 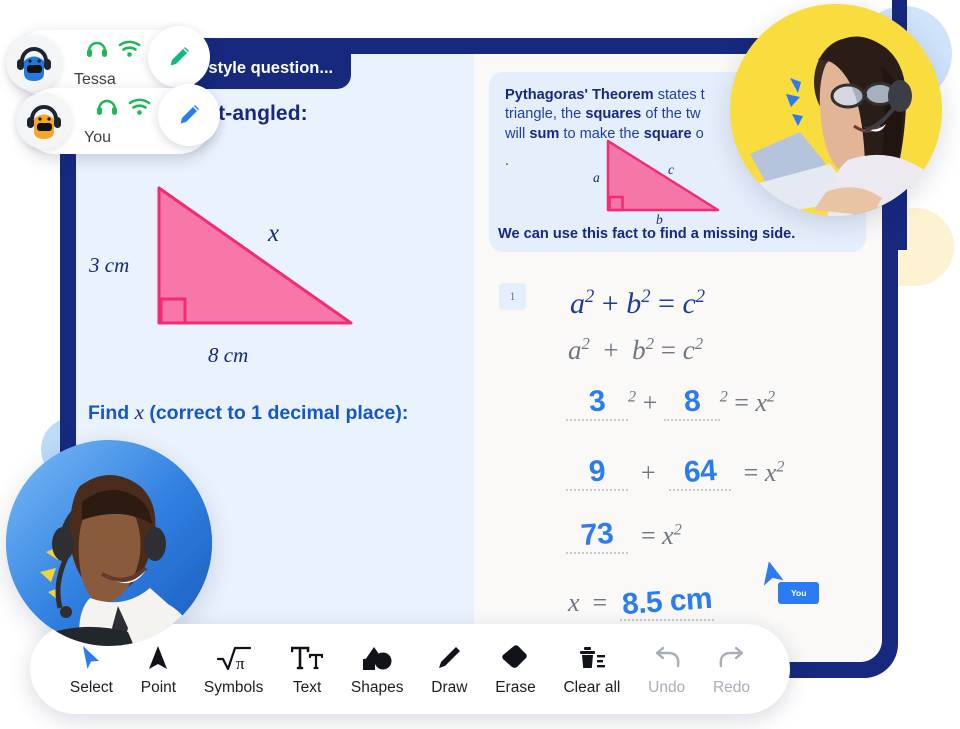 What do you see at coordinates (307, 656) in the screenshot?
I see `text-icon` at bounding box center [307, 656].